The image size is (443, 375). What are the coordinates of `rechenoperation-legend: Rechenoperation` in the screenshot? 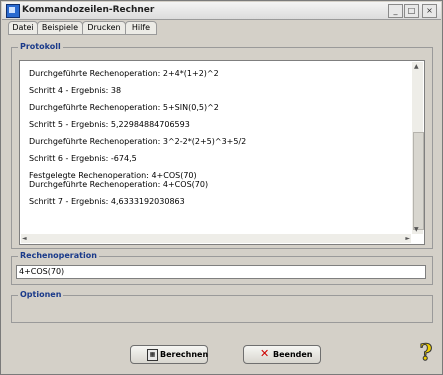 It's located at (58, 255).